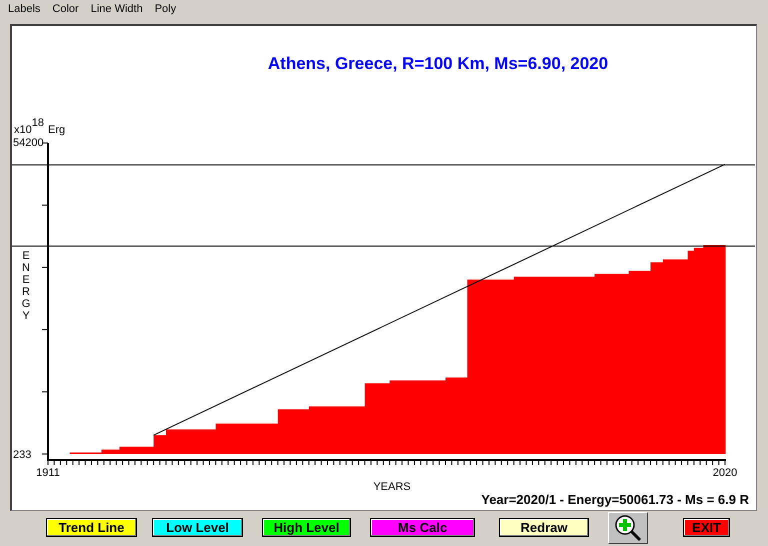  Describe the element at coordinates (615, 499) in the screenshot. I see `status-readout: Year=2020/1 - Energy=50061.73 - Ms = 6.9 R` at that location.